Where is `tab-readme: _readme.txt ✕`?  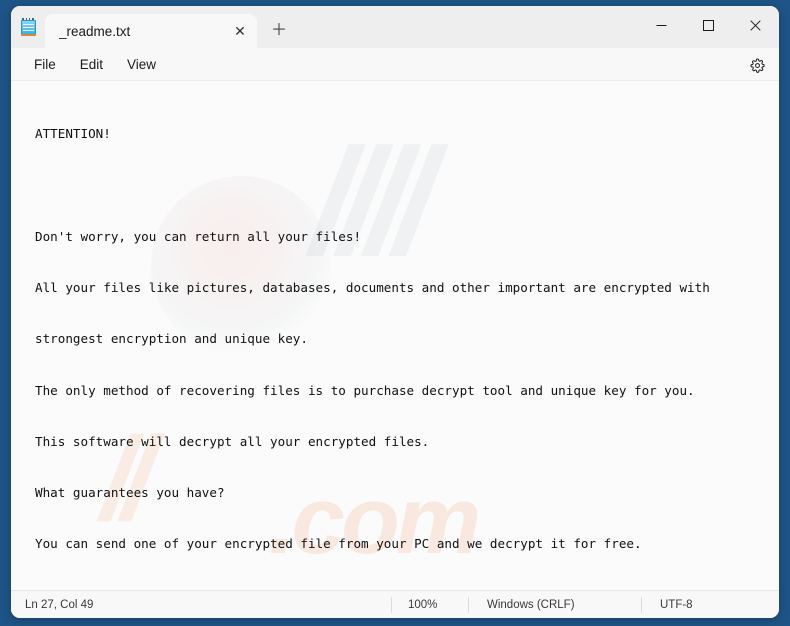
tab-readme: _readme.txt ✕ is located at coordinates (151, 31).